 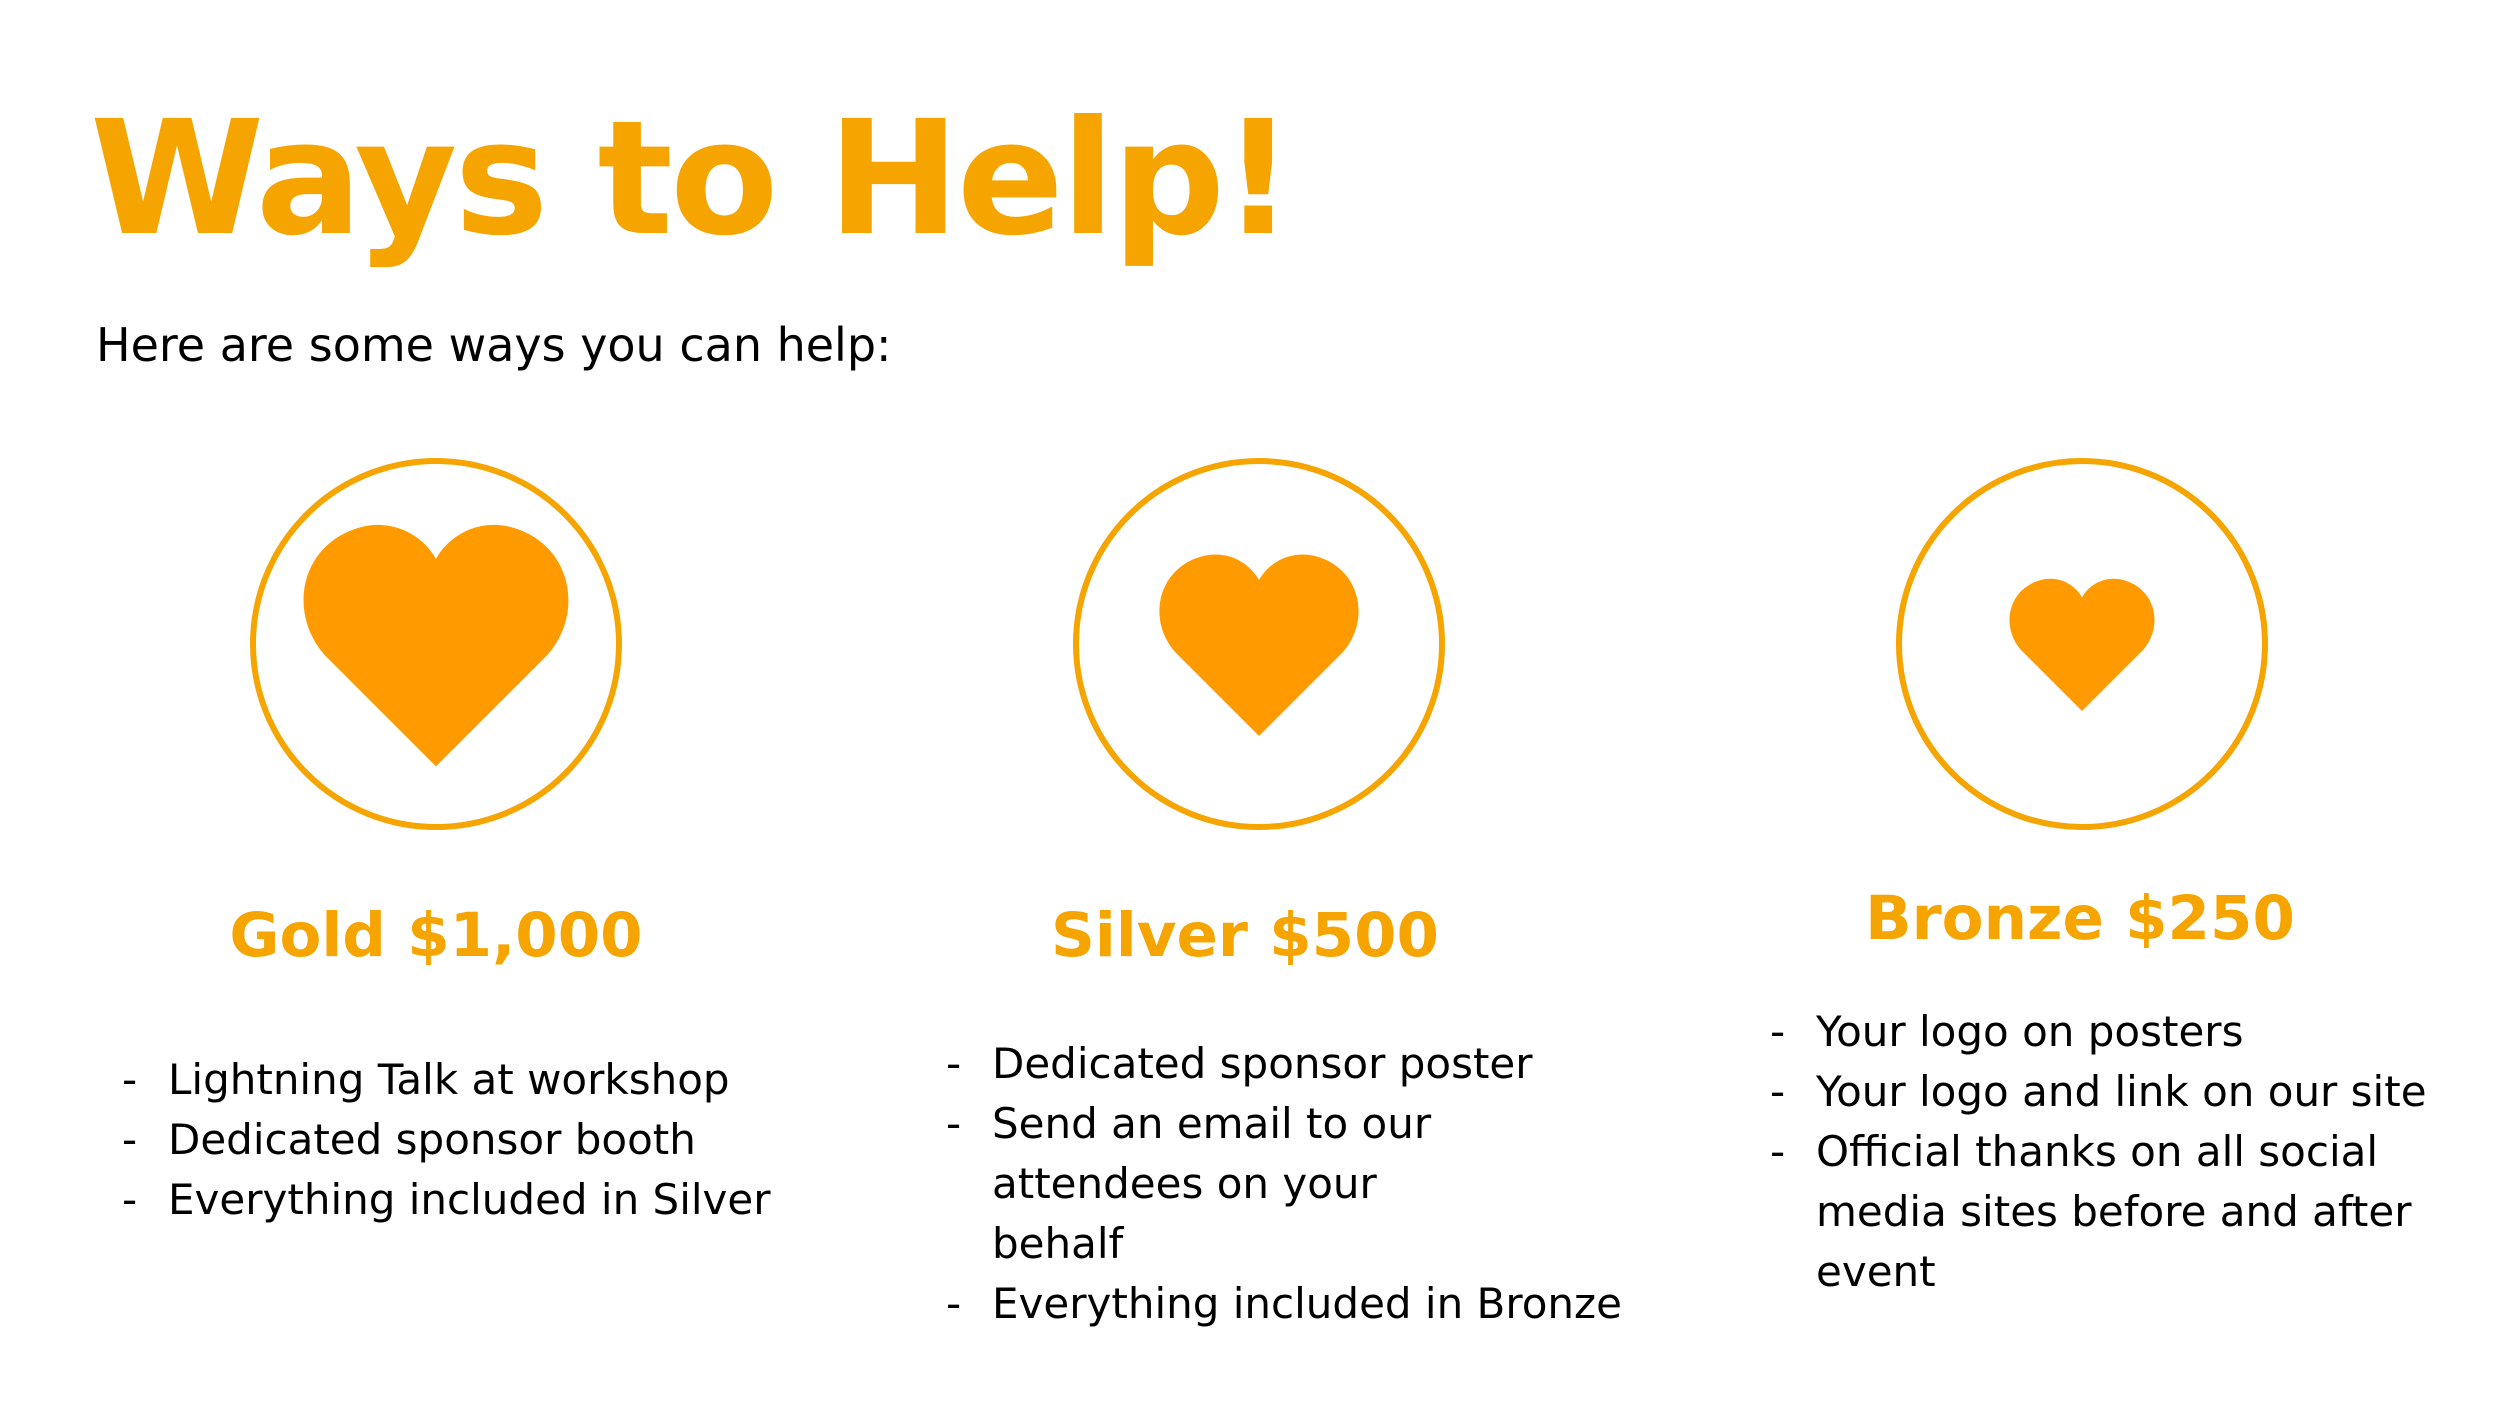 I want to click on tier-gold-circle, so click(x=436, y=644).